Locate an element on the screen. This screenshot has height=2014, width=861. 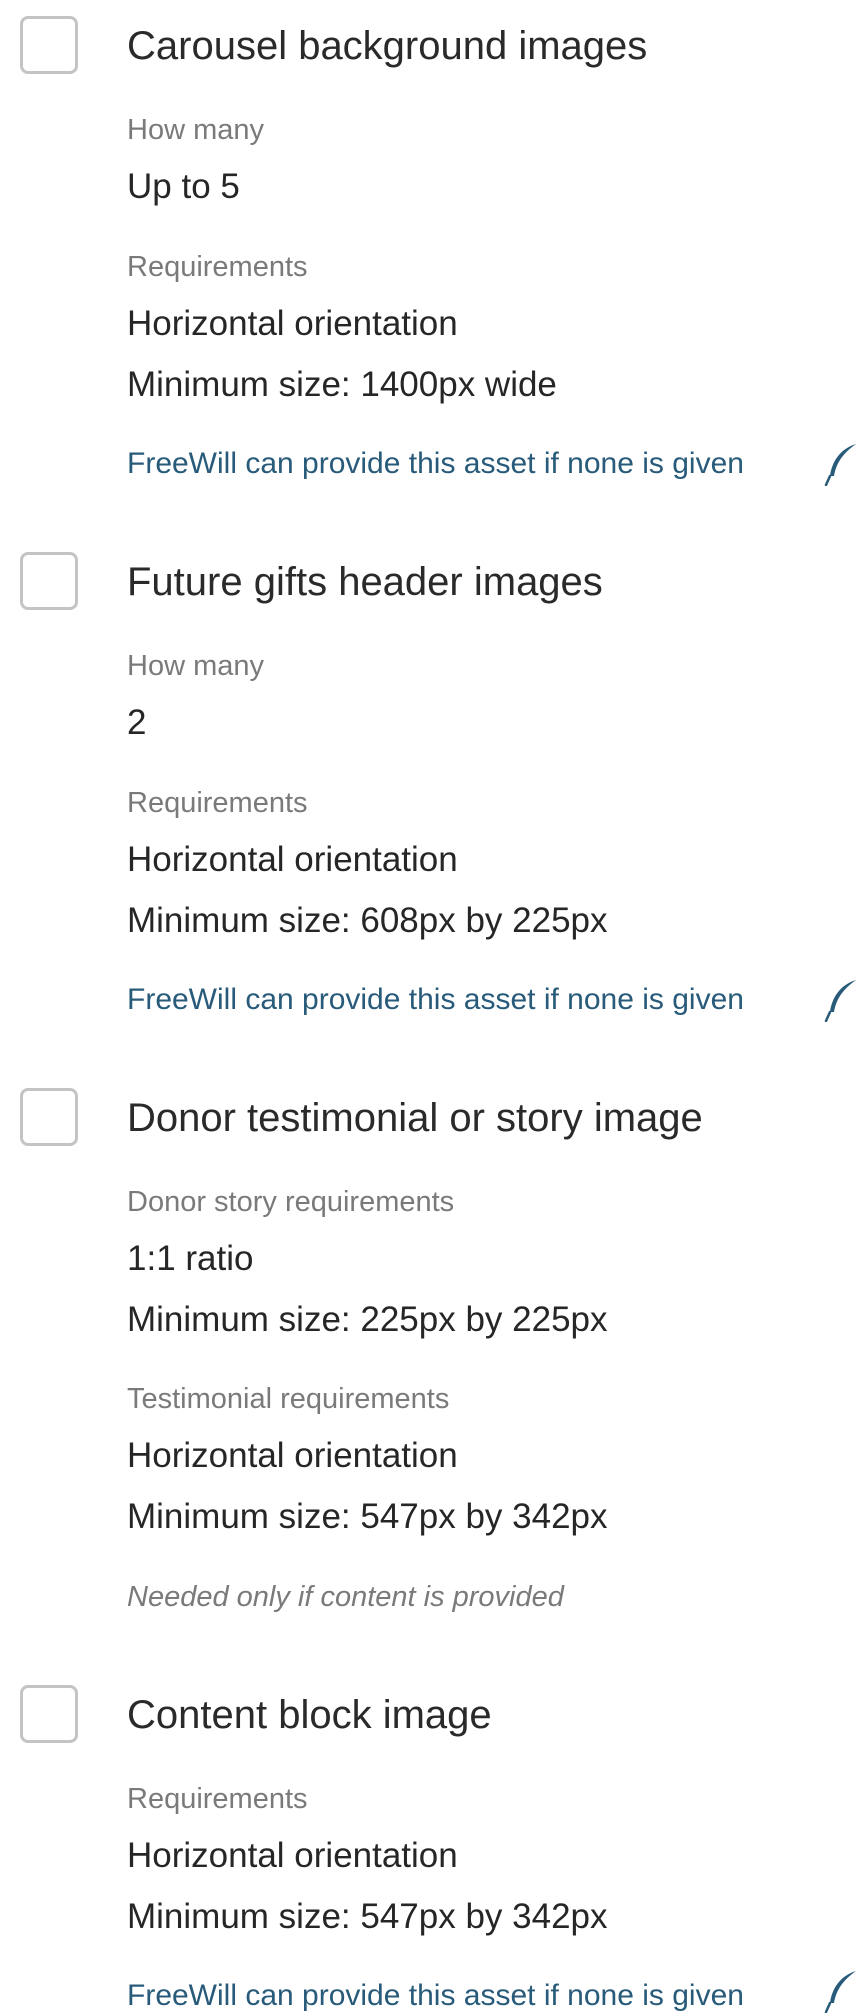
conditional-note: Needed only if content is provided is located at coordinates (345, 1597).